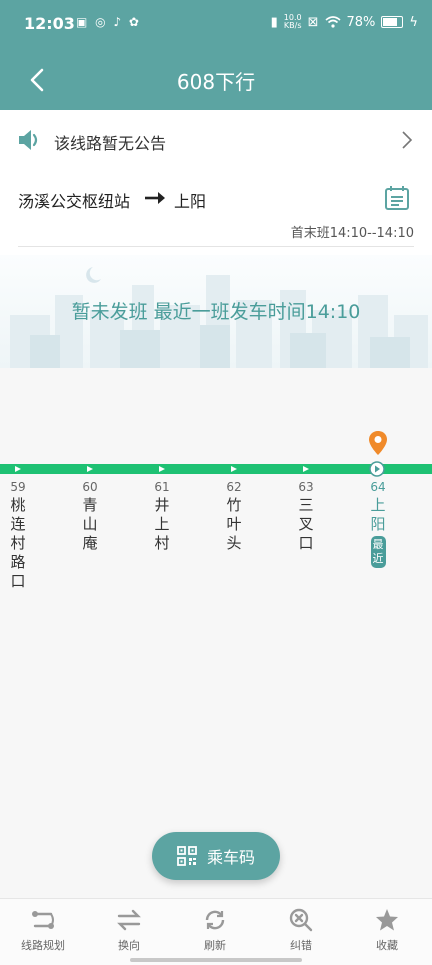  Describe the element at coordinates (378, 514) in the screenshot. I see `stop-name: 上阳` at that location.